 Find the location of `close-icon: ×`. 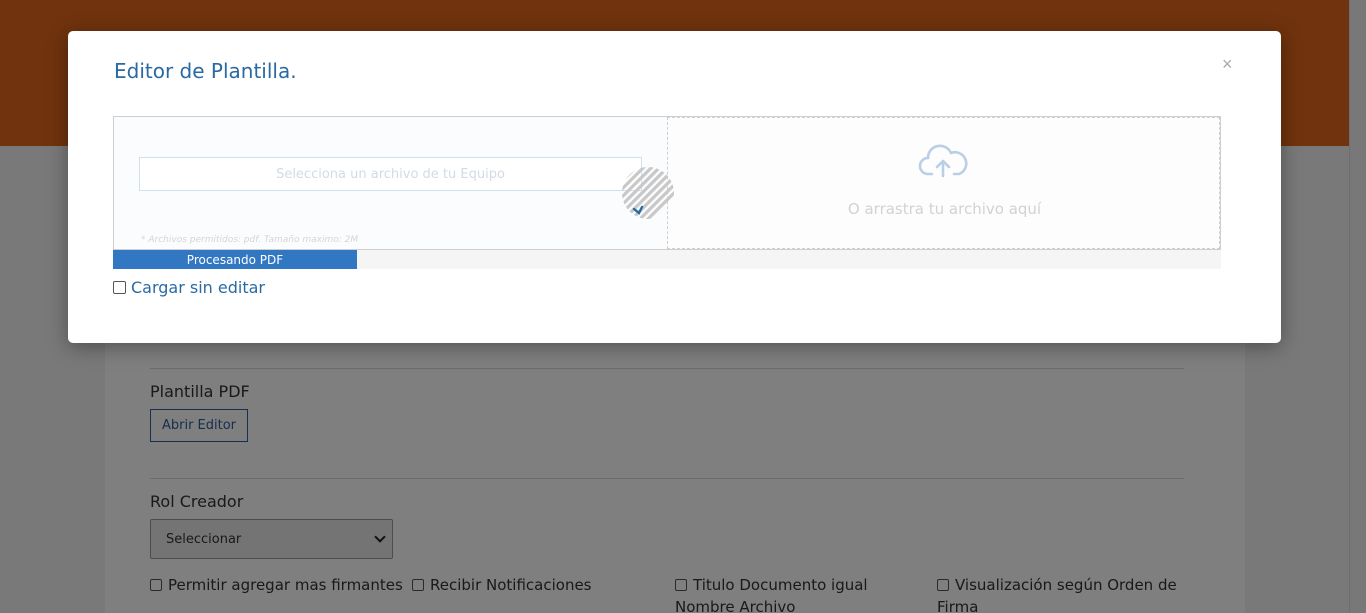

close-icon: × is located at coordinates (1227, 64).